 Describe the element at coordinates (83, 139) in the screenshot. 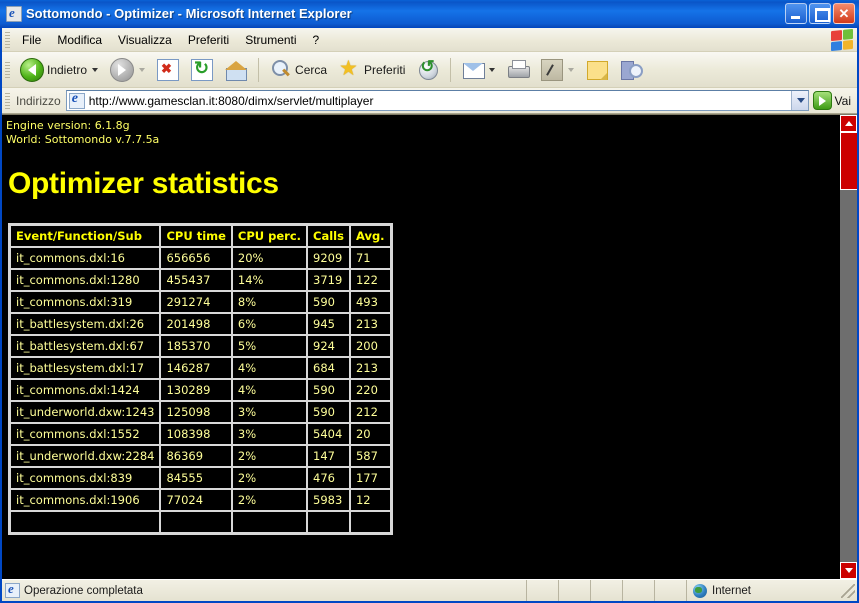

I see `world-line: World: Sottomondo v.7.7.5a` at that location.